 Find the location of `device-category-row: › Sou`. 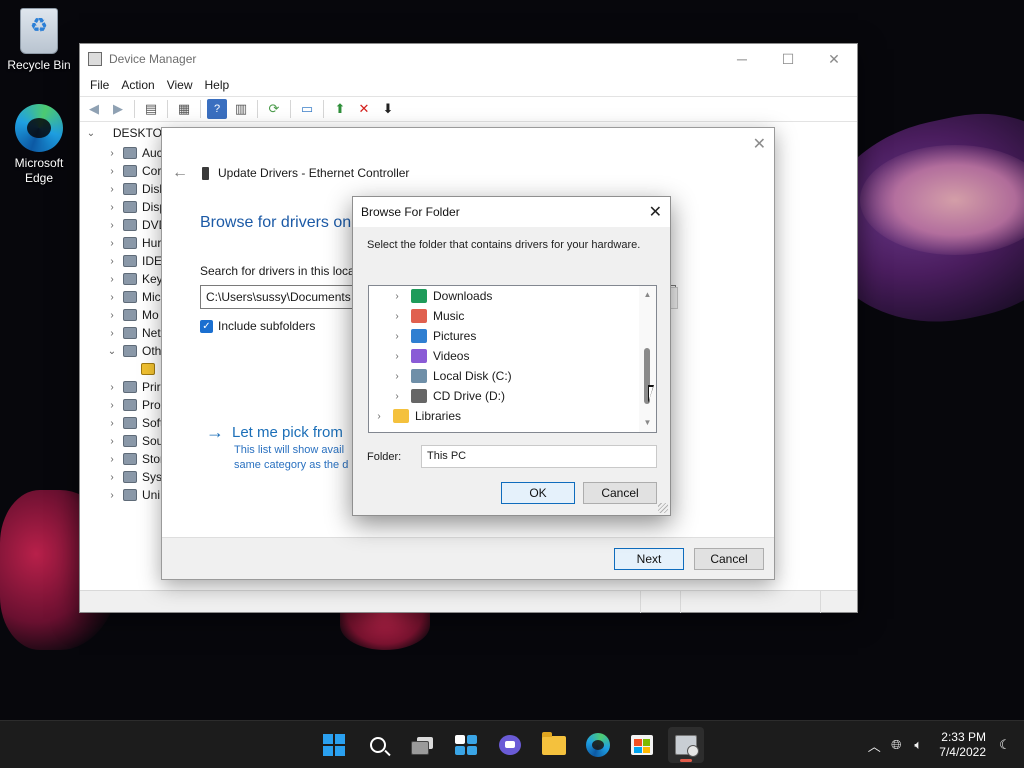

device-category-row: › Sou is located at coordinates (120, 441).